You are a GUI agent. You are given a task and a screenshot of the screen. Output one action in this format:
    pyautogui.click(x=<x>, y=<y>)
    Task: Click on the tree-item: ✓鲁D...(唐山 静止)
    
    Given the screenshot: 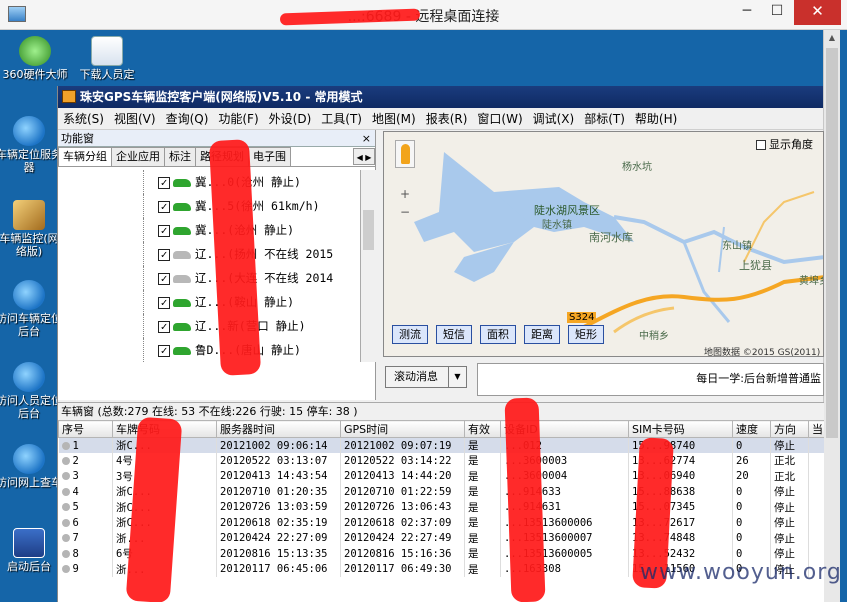 What is the action you would take?
    pyautogui.click(x=209, y=350)
    